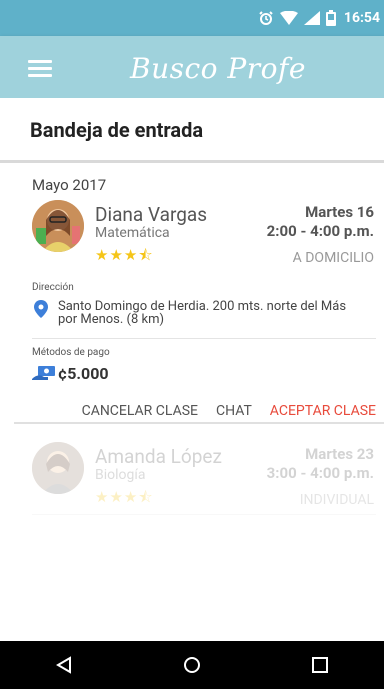 The height and width of the screenshot is (689, 384). I want to click on app-bar: Busco Profe, so click(192, 67).